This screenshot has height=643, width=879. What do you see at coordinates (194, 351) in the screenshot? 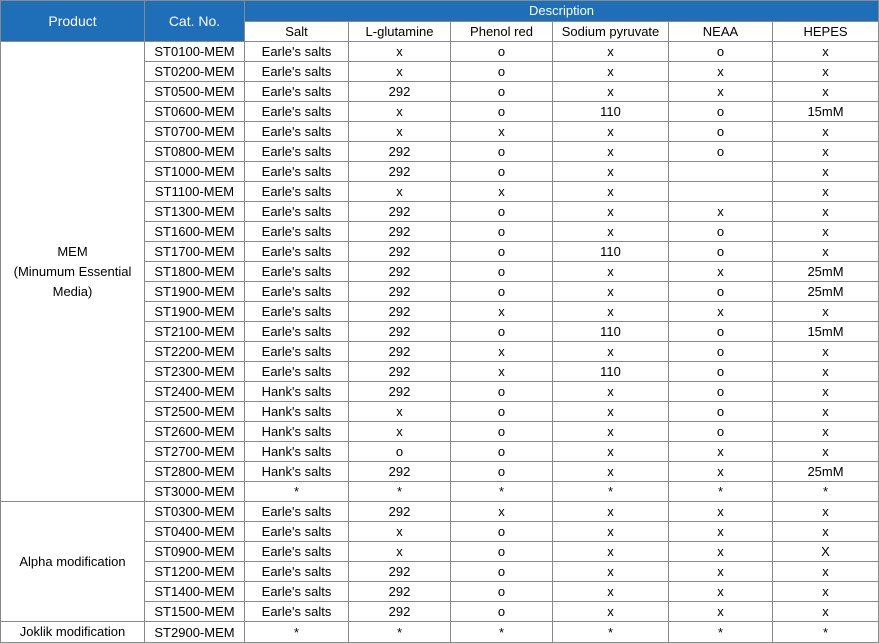
I see `cat-no-cell: ST2200-MEM` at bounding box center [194, 351].